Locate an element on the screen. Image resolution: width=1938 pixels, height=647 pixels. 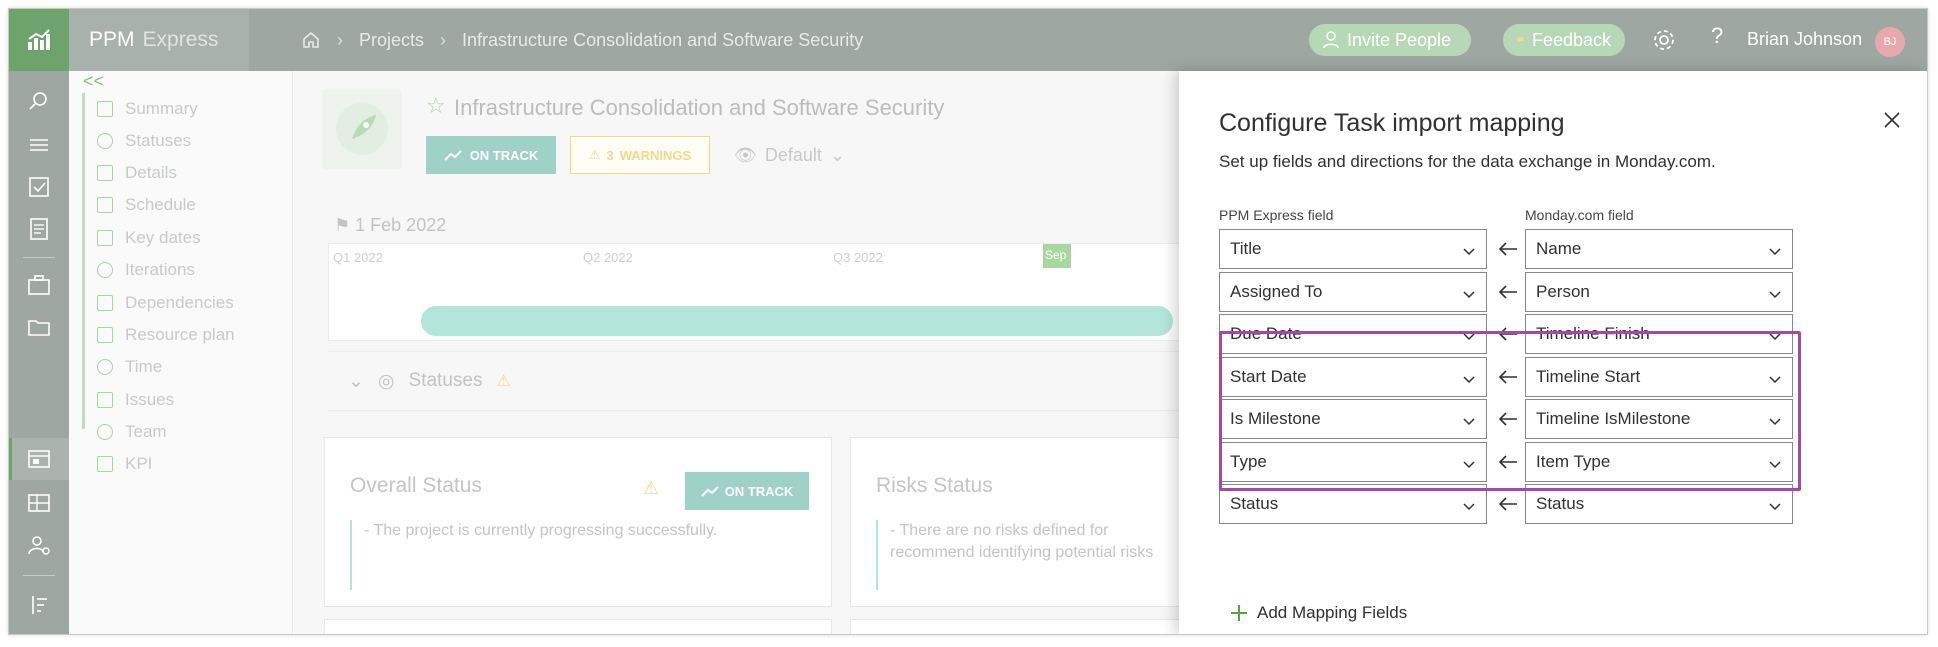
nav-item-time: Time is located at coordinates (129, 367).